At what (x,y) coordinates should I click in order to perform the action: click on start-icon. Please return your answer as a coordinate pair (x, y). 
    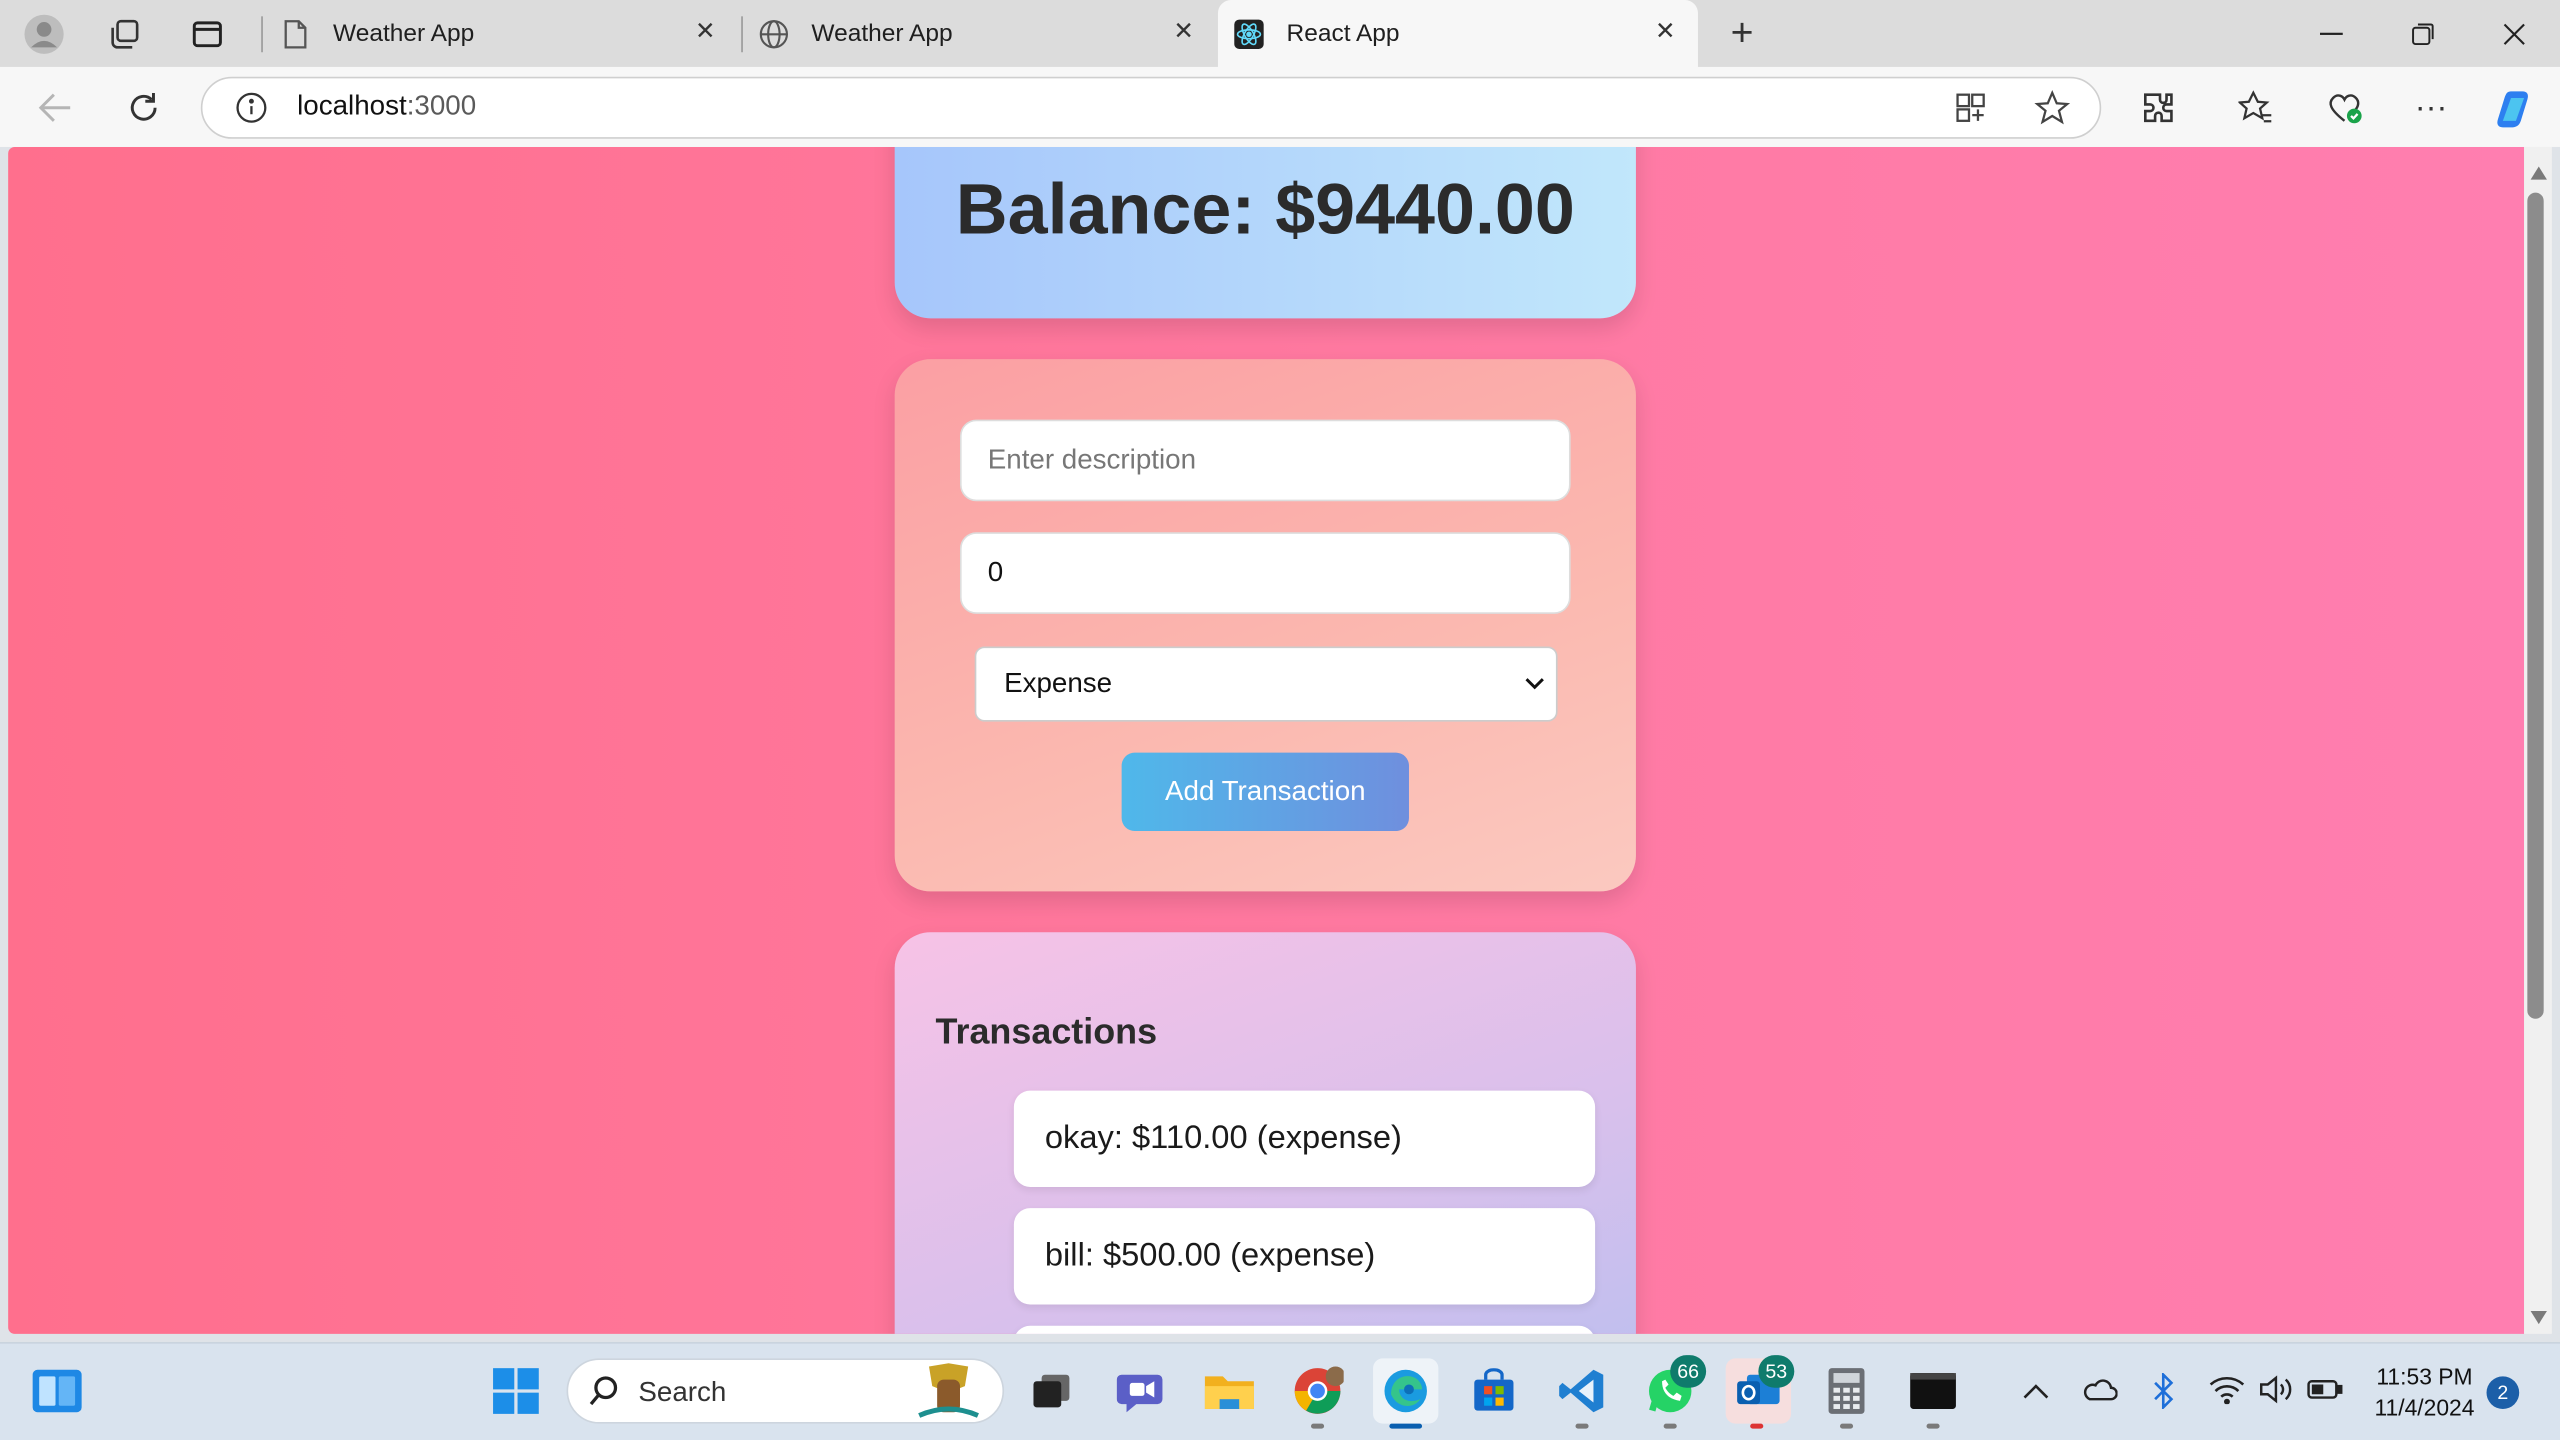
    Looking at the image, I should click on (515, 1390).